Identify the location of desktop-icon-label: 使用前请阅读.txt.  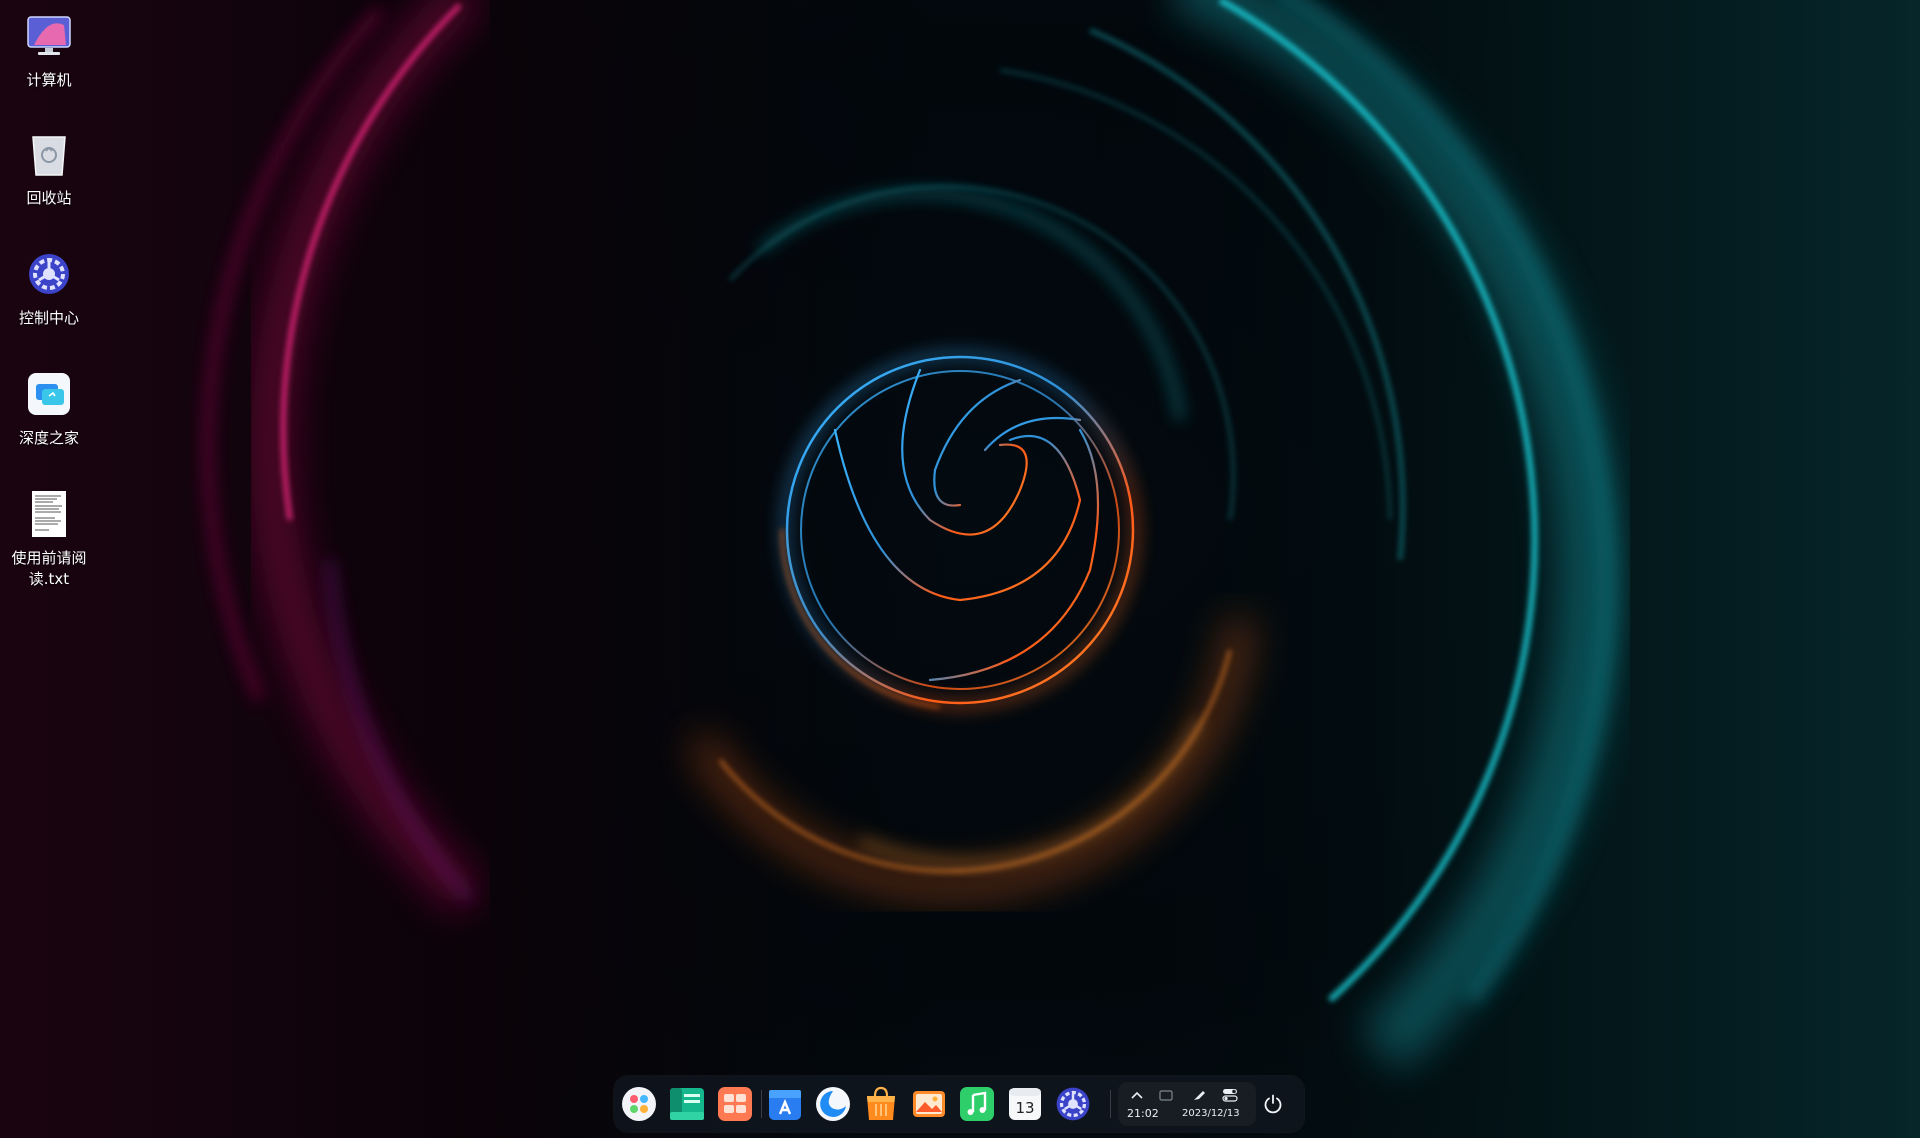
(49, 568).